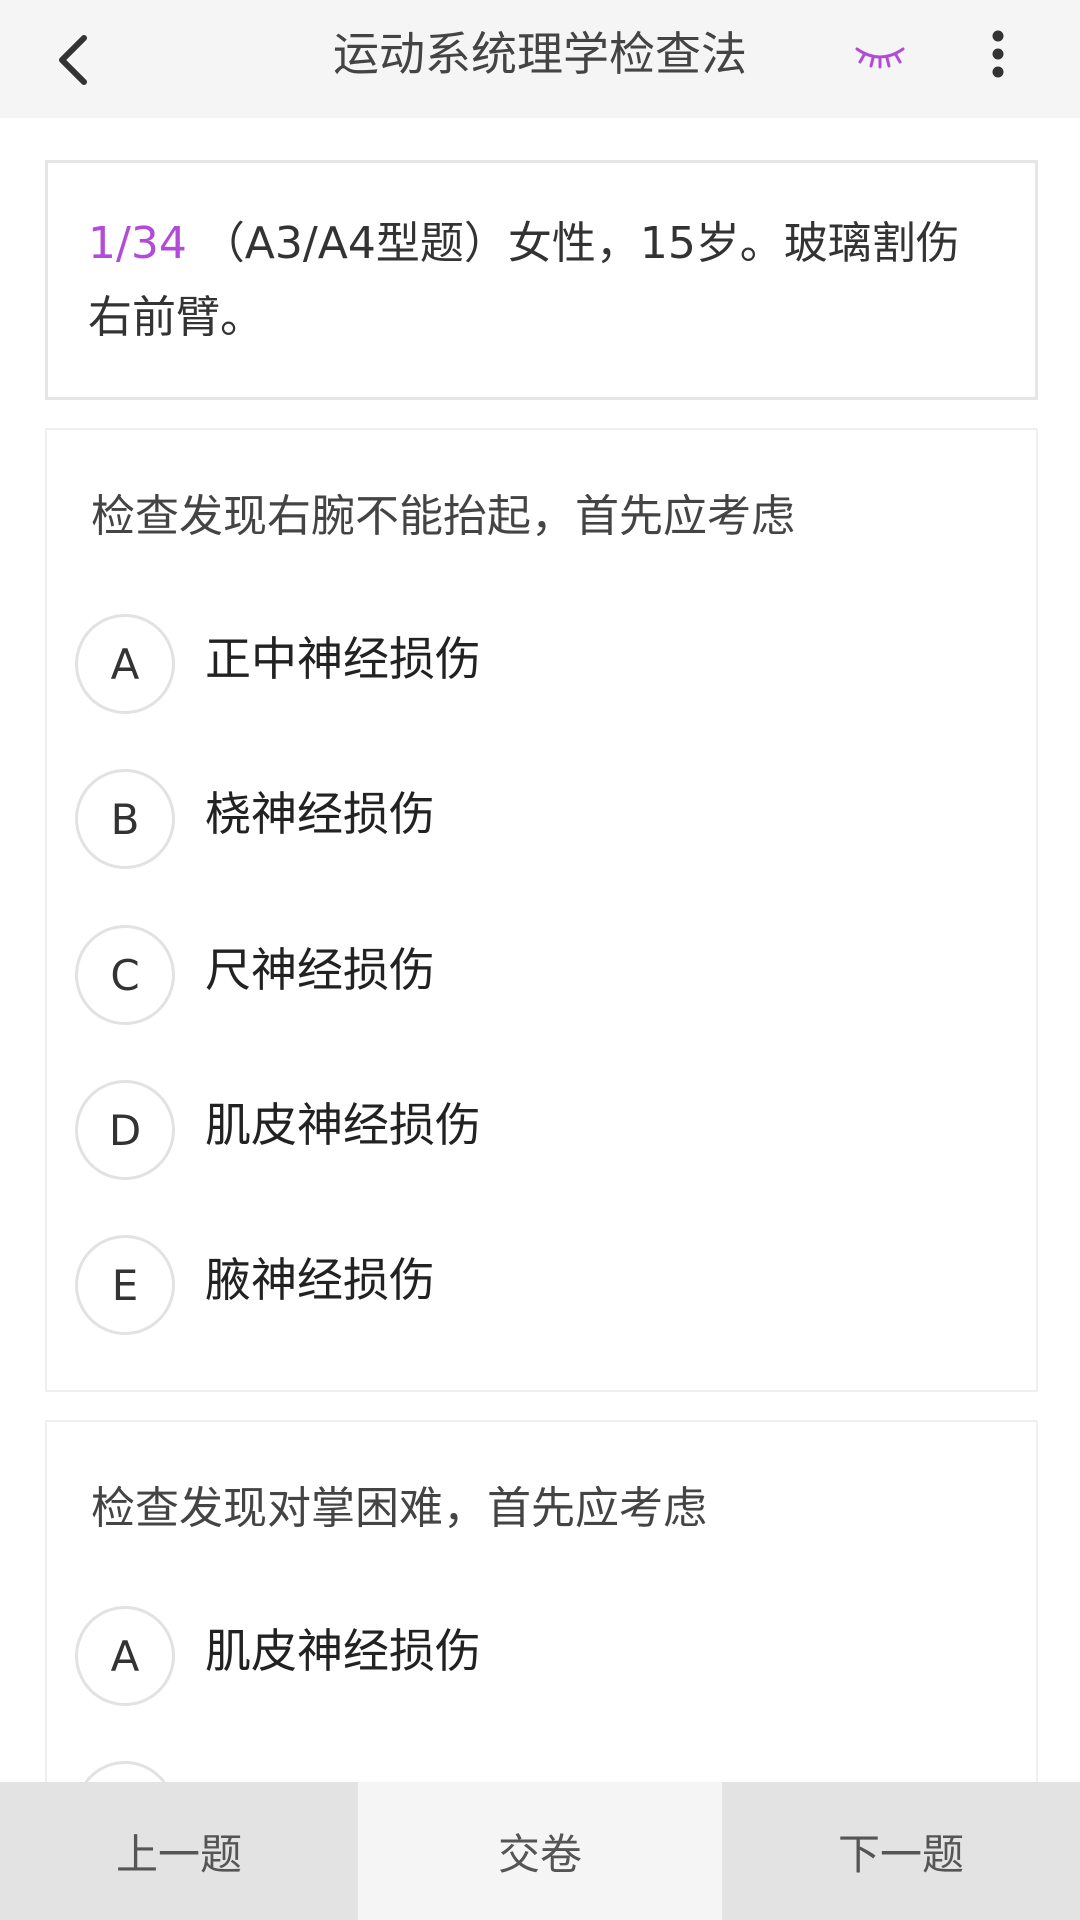 The height and width of the screenshot is (1920, 1080). I want to click on option-key: E, so click(125, 1285).